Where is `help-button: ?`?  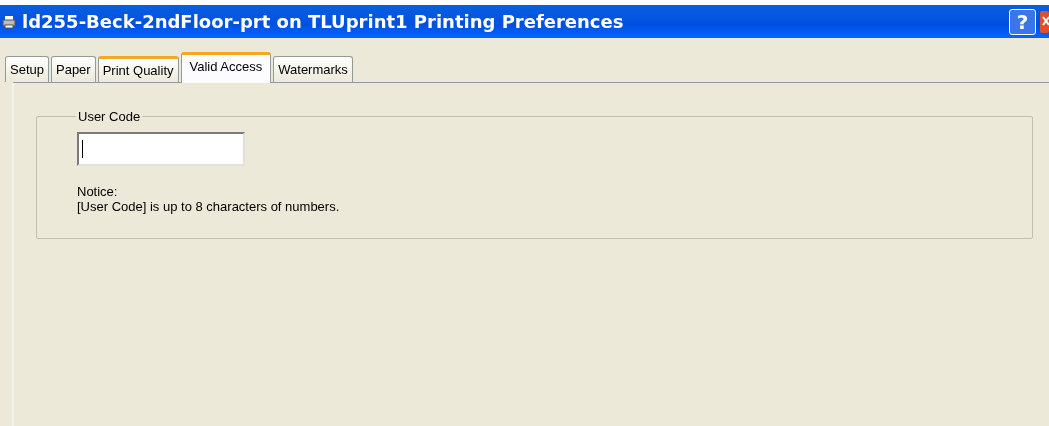
help-button: ? is located at coordinates (1022, 21).